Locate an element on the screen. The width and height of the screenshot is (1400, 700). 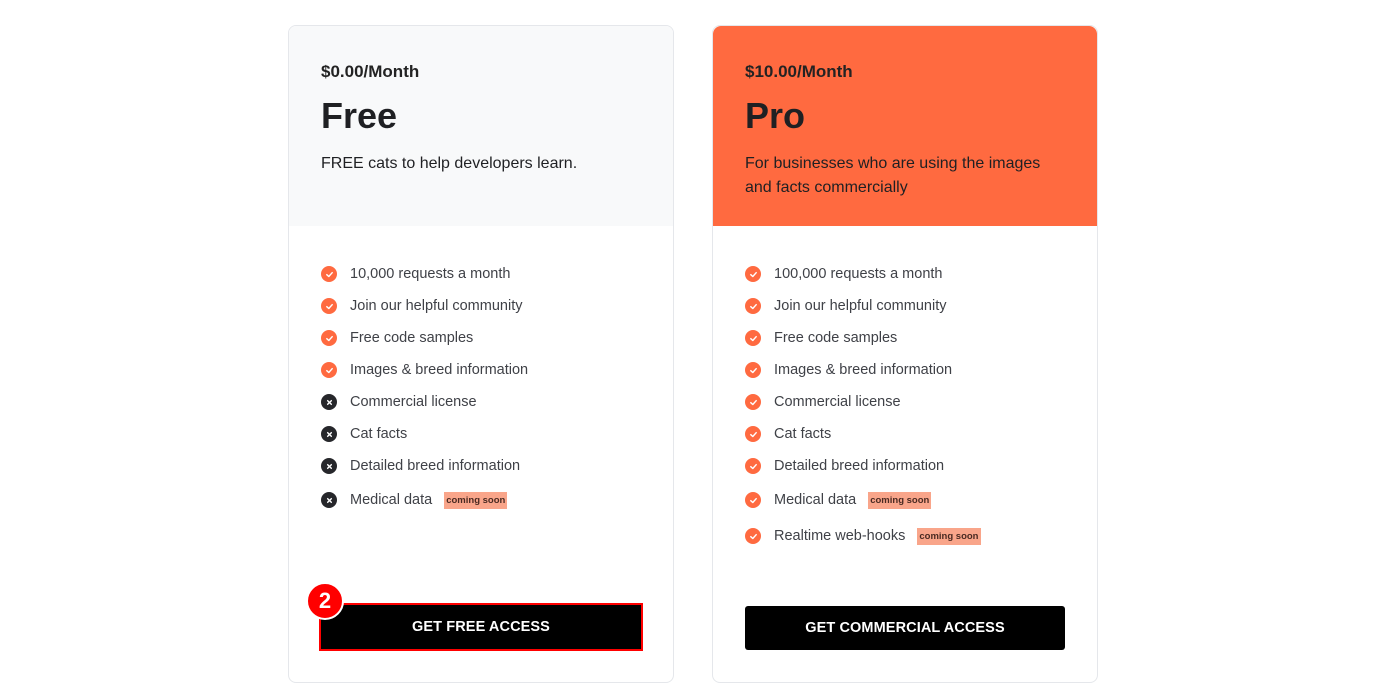
plan-description: FREE cats to help developers learn. is located at coordinates (449, 163).